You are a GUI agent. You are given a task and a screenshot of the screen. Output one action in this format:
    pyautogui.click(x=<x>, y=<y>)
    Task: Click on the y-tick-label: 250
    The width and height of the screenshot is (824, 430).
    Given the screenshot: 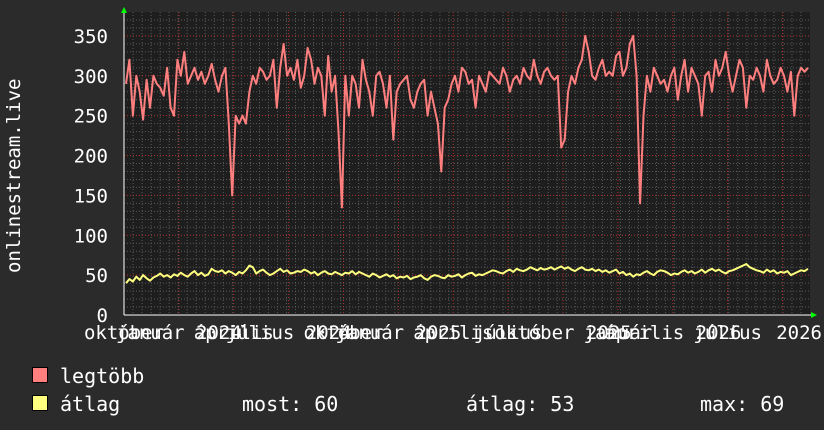 What is the action you would take?
    pyautogui.click(x=91, y=117)
    